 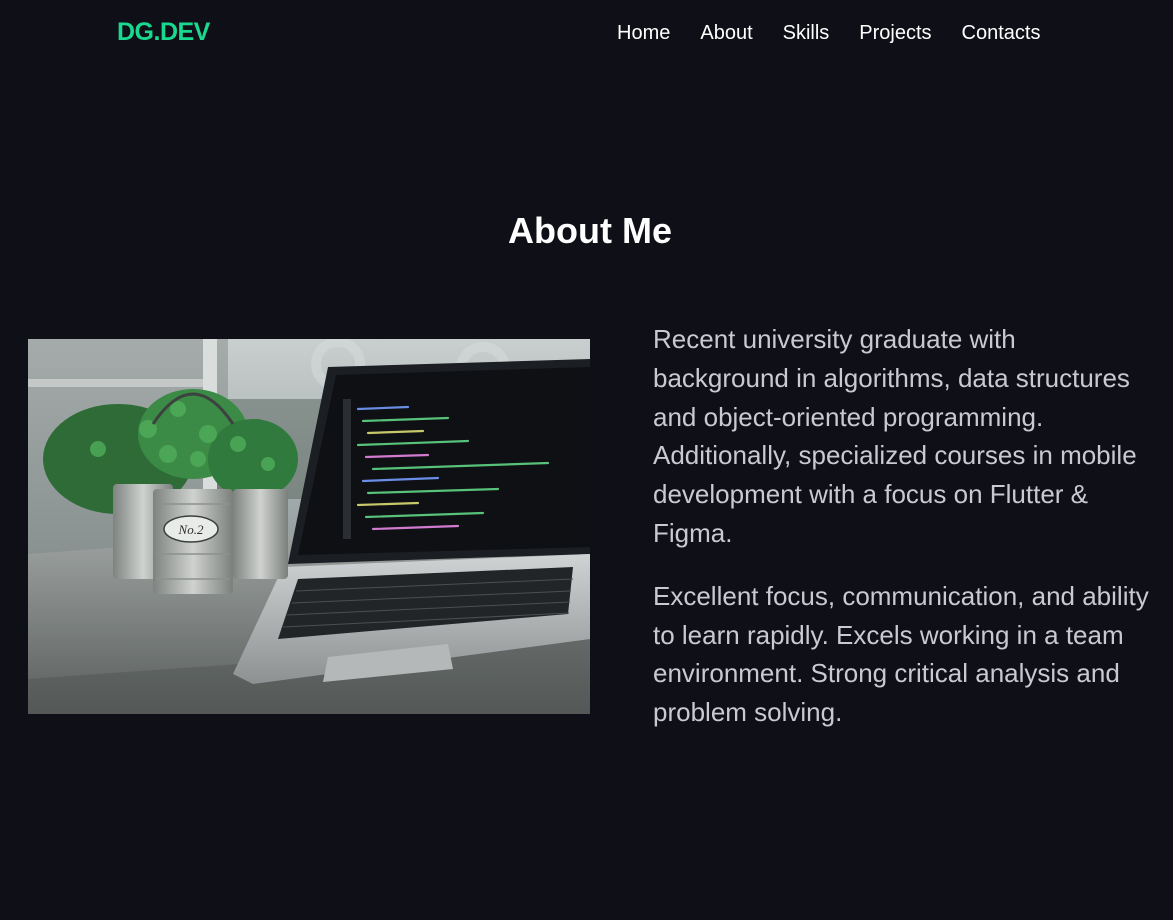 I want to click on nav-link-skills: Skills, so click(x=806, y=33).